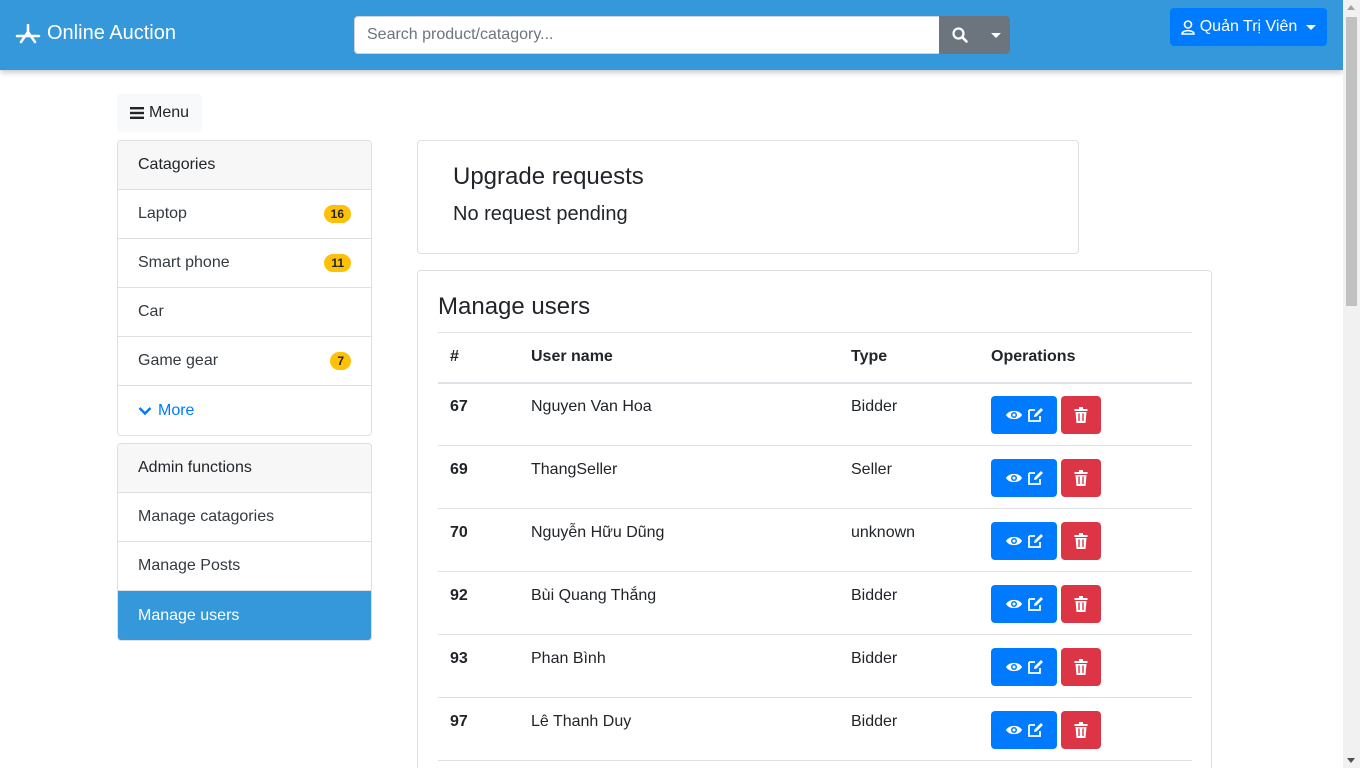 This screenshot has height=768, width=1360. I want to click on category-item-car: Car, so click(244, 312).